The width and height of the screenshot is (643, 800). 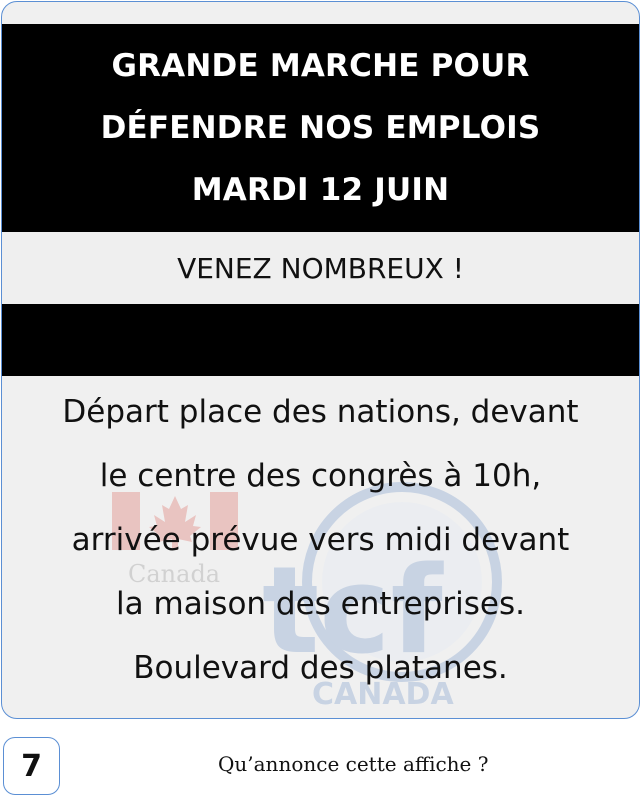 What do you see at coordinates (353, 764) in the screenshot?
I see `question-text: Qu’annonce cette affiche ?` at bounding box center [353, 764].